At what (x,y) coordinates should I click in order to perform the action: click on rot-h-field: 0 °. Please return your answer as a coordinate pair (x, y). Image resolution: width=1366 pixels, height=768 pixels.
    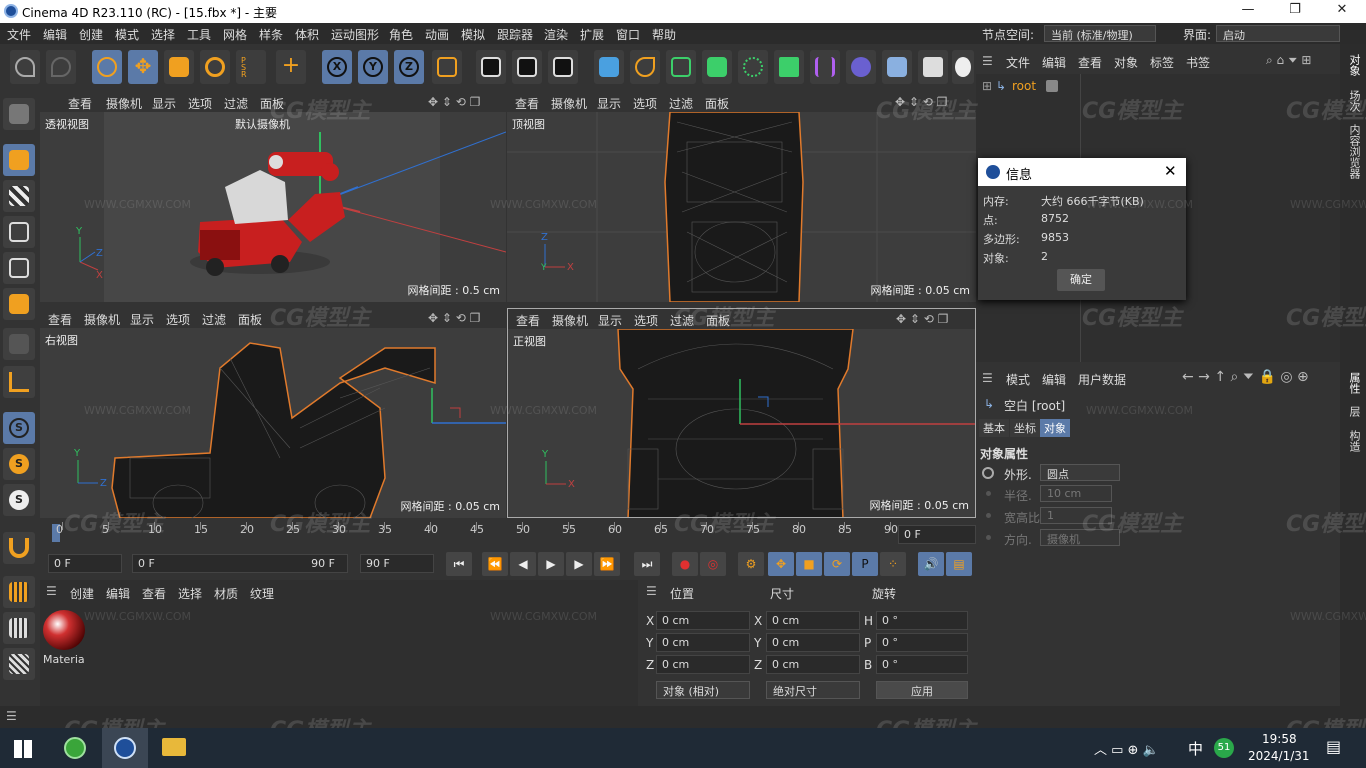
    Looking at the image, I should click on (922, 620).